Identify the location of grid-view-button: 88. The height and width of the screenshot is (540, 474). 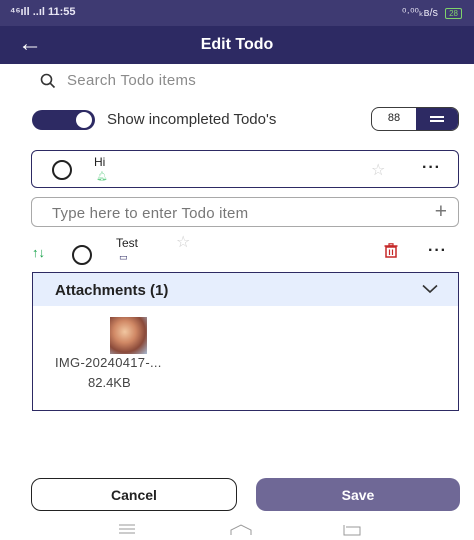
(394, 119).